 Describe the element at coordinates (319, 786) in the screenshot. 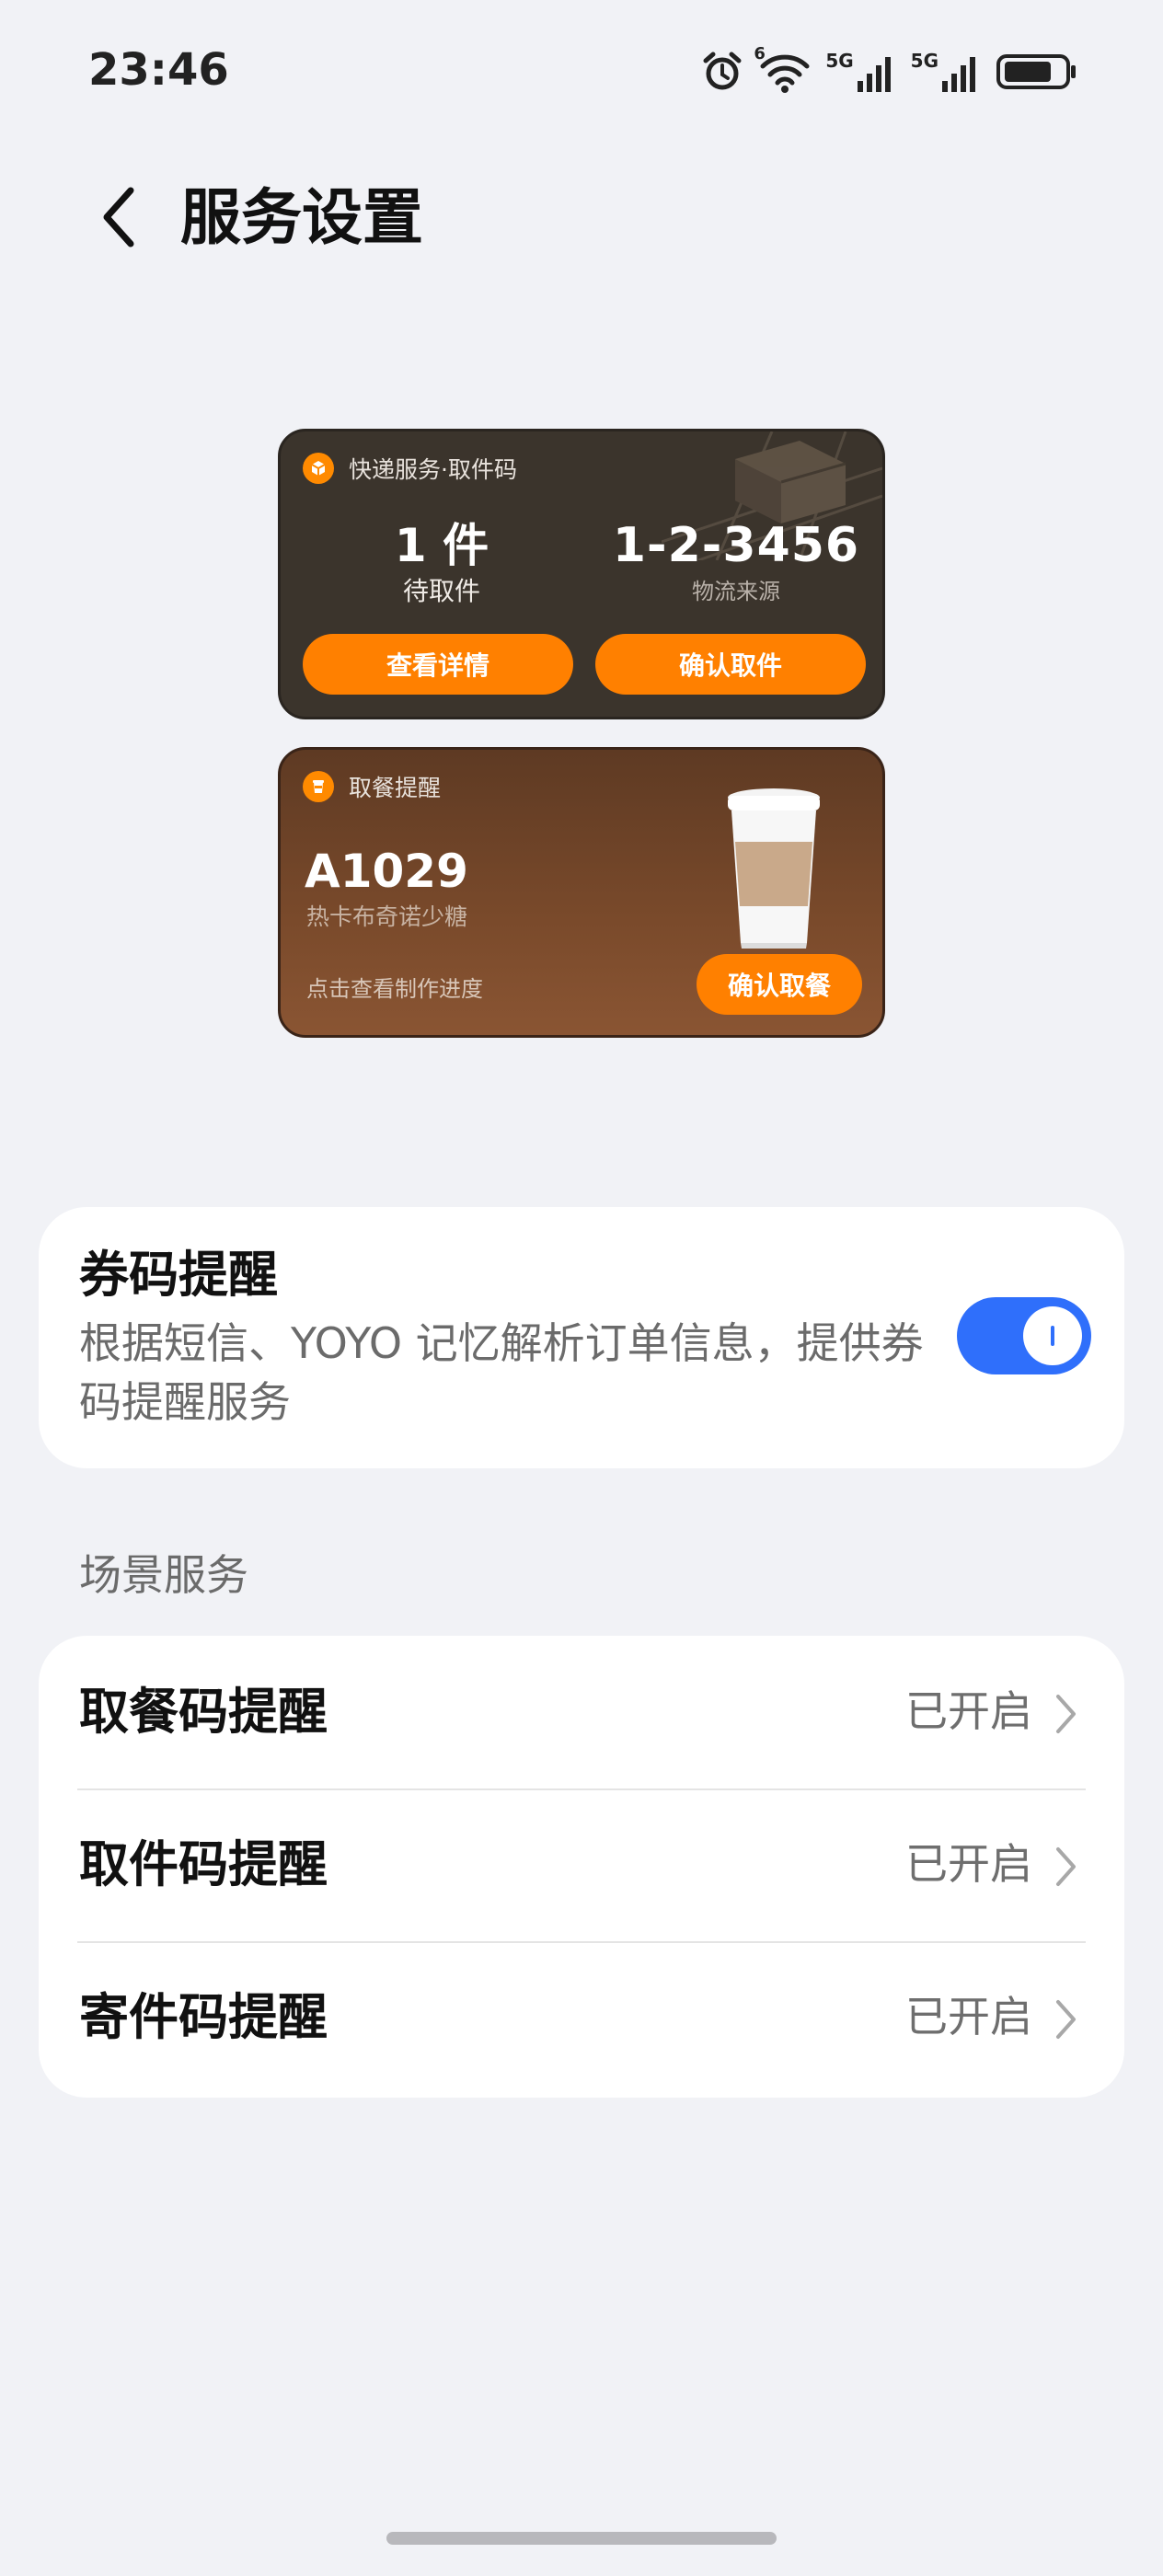

I see `cup-icon` at that location.